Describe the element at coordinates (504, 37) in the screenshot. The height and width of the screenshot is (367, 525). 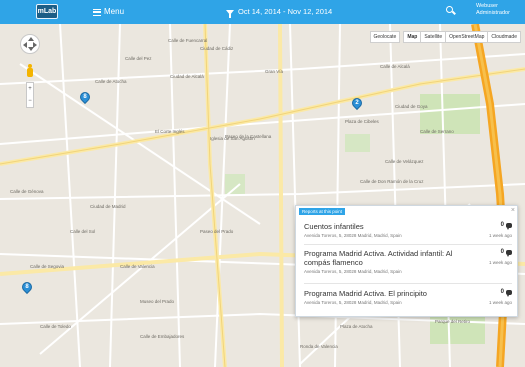
I see `map-type-cloudmade: Cloudmade` at that location.